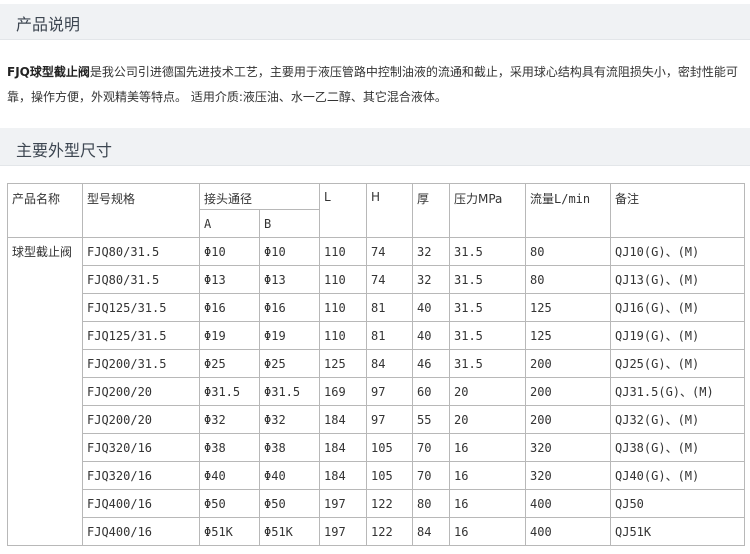  I want to click on cell-port-a: Φ31.5, so click(229, 391).